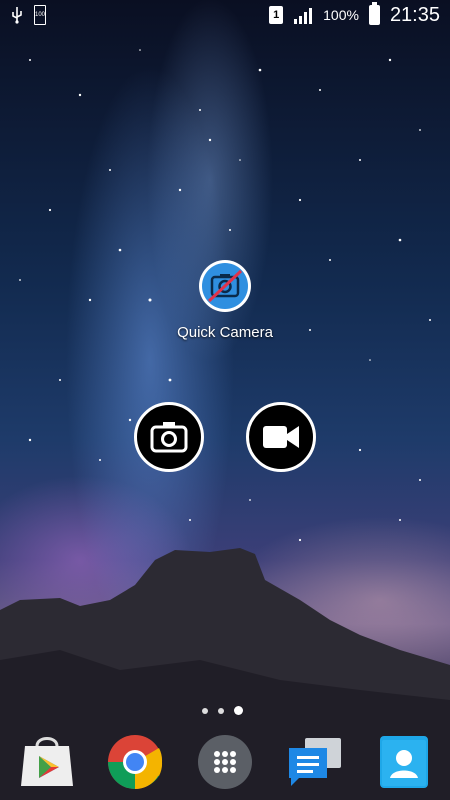 The image size is (450, 800). What do you see at coordinates (404, 762) in the screenshot?
I see `contacts-icon` at bounding box center [404, 762].